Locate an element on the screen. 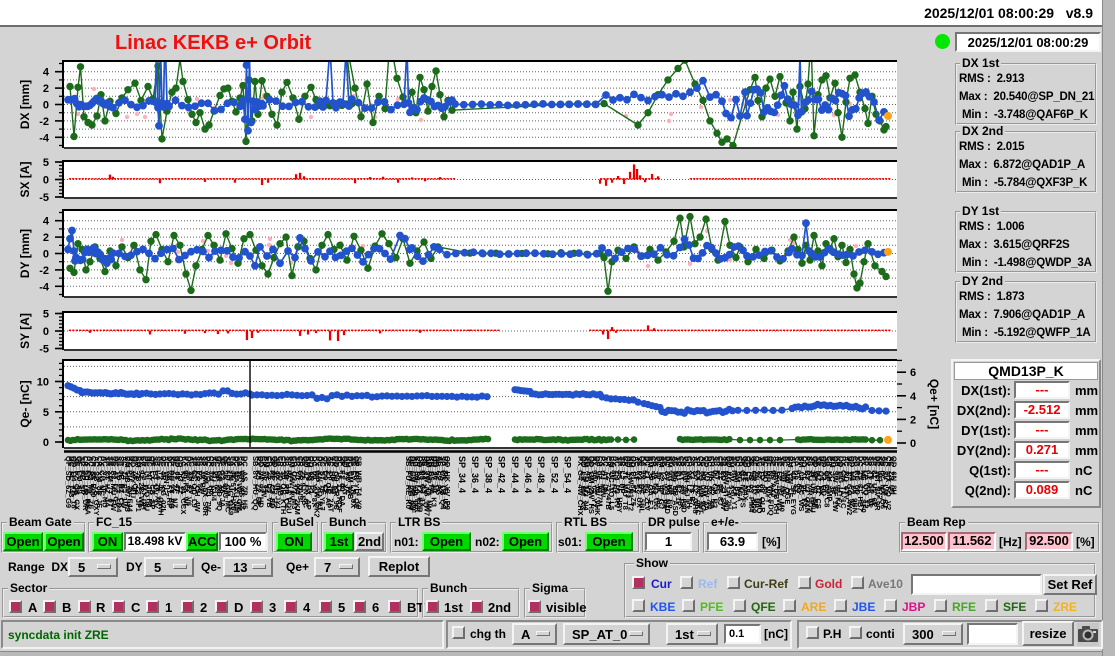 The image size is (1115, 656). svg-text: QD_6N_8H is located at coordinates (894, 475).